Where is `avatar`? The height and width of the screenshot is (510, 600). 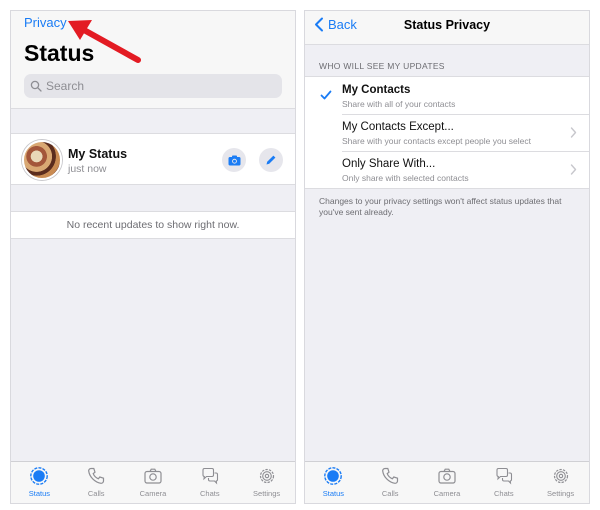
avatar is located at coordinates (42, 160).